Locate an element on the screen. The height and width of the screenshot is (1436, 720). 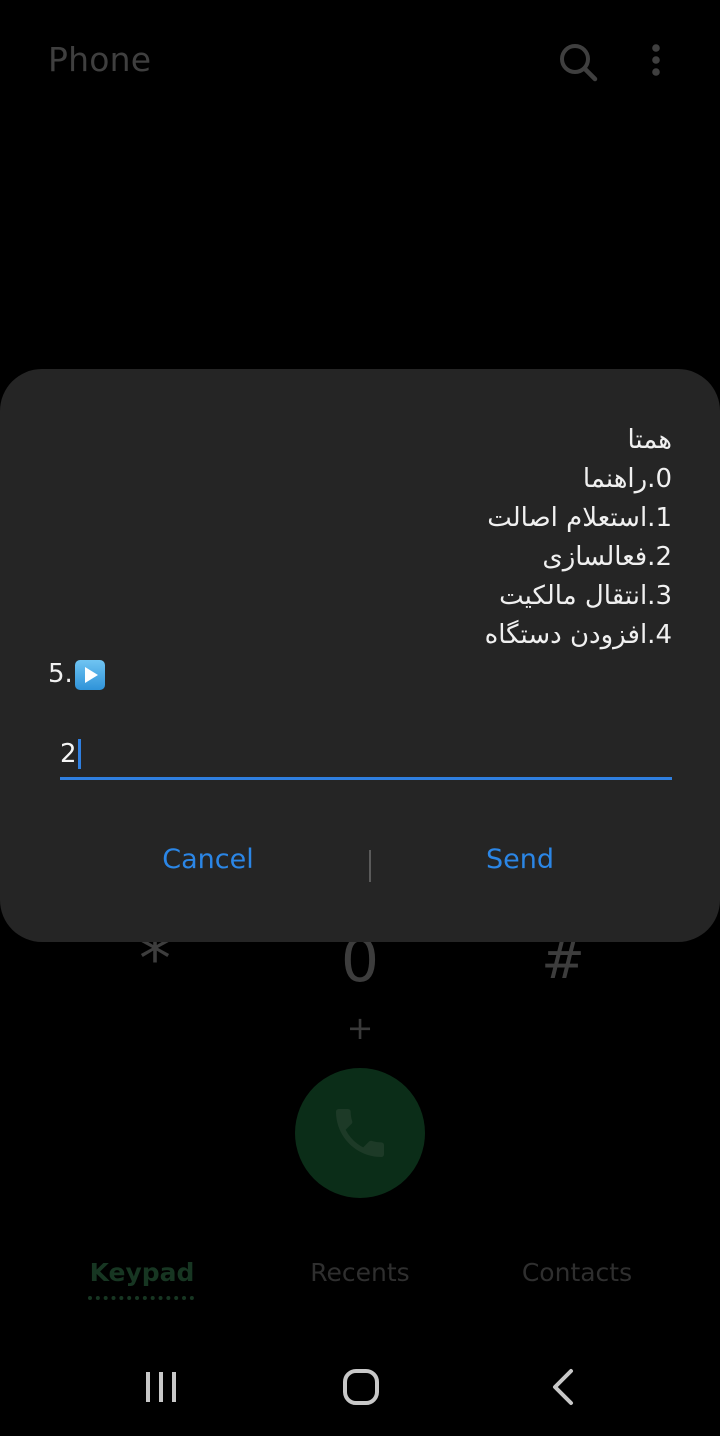
app-title: Phone is located at coordinates (100, 59).